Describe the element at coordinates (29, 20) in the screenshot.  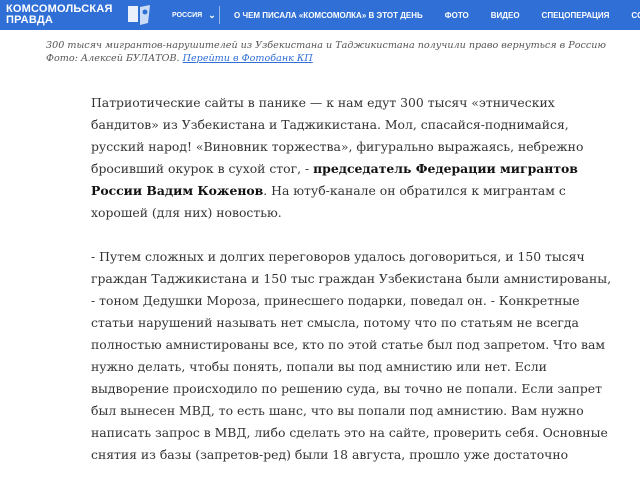
I see `logo-line-2: правда` at that location.